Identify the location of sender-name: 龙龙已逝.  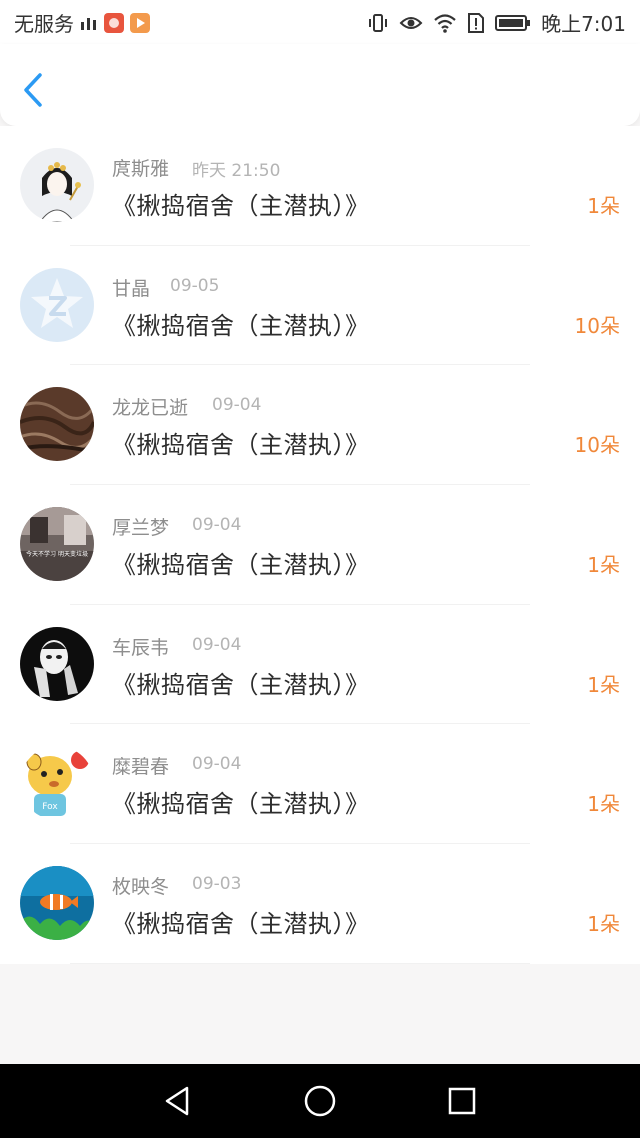
(150, 408).